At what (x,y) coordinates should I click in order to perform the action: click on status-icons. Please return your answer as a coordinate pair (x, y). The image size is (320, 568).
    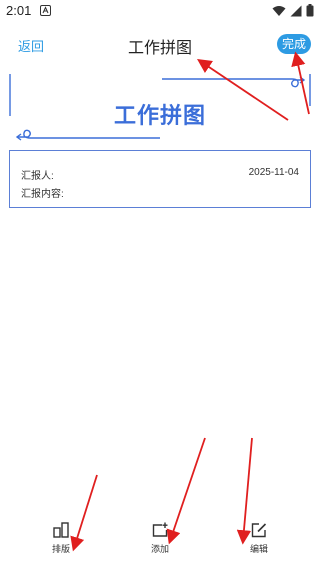
    Looking at the image, I should click on (293, 10).